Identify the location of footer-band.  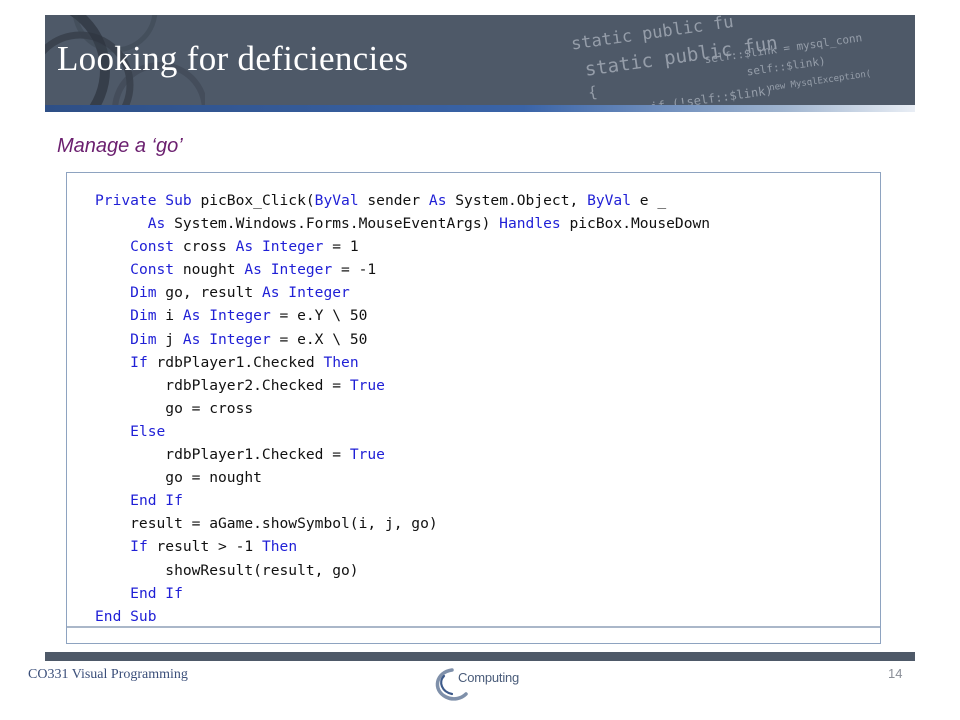
(480, 656).